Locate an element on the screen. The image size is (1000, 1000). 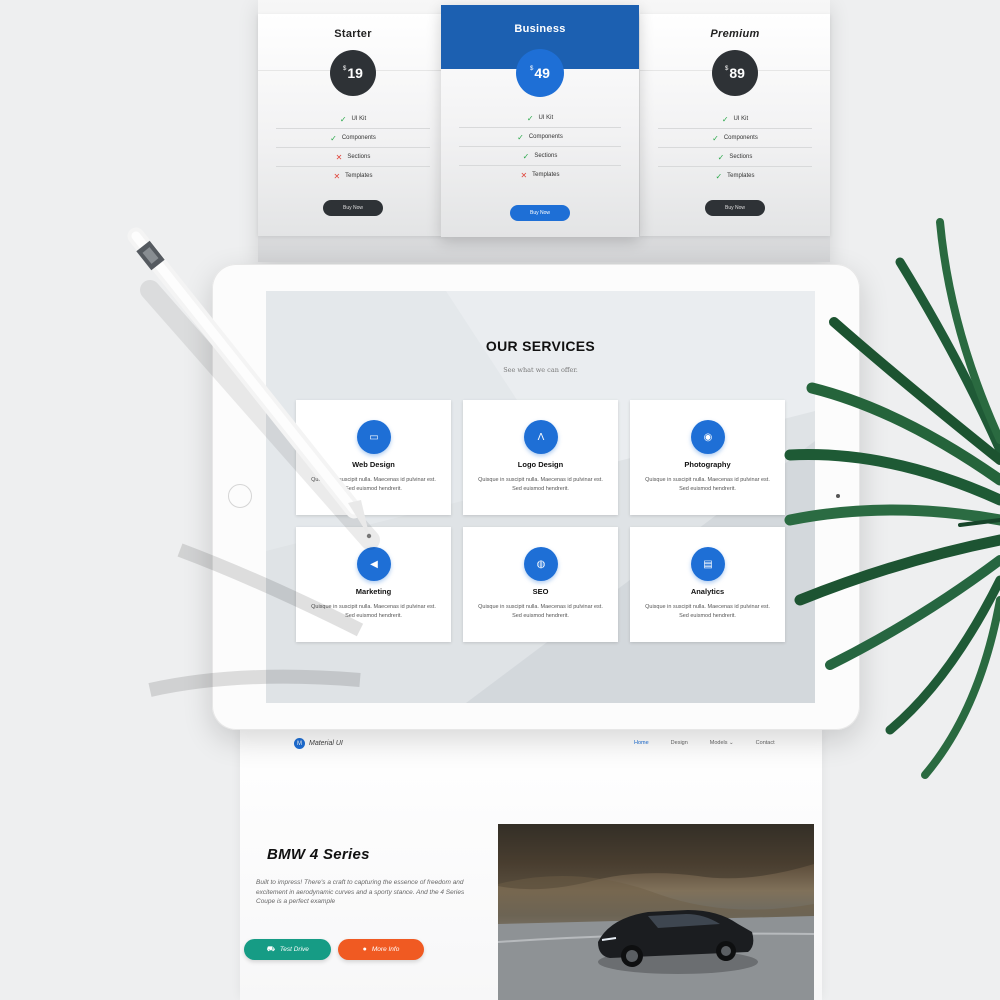
hero-title: BMW 4 Series is located at coordinates (318, 854).